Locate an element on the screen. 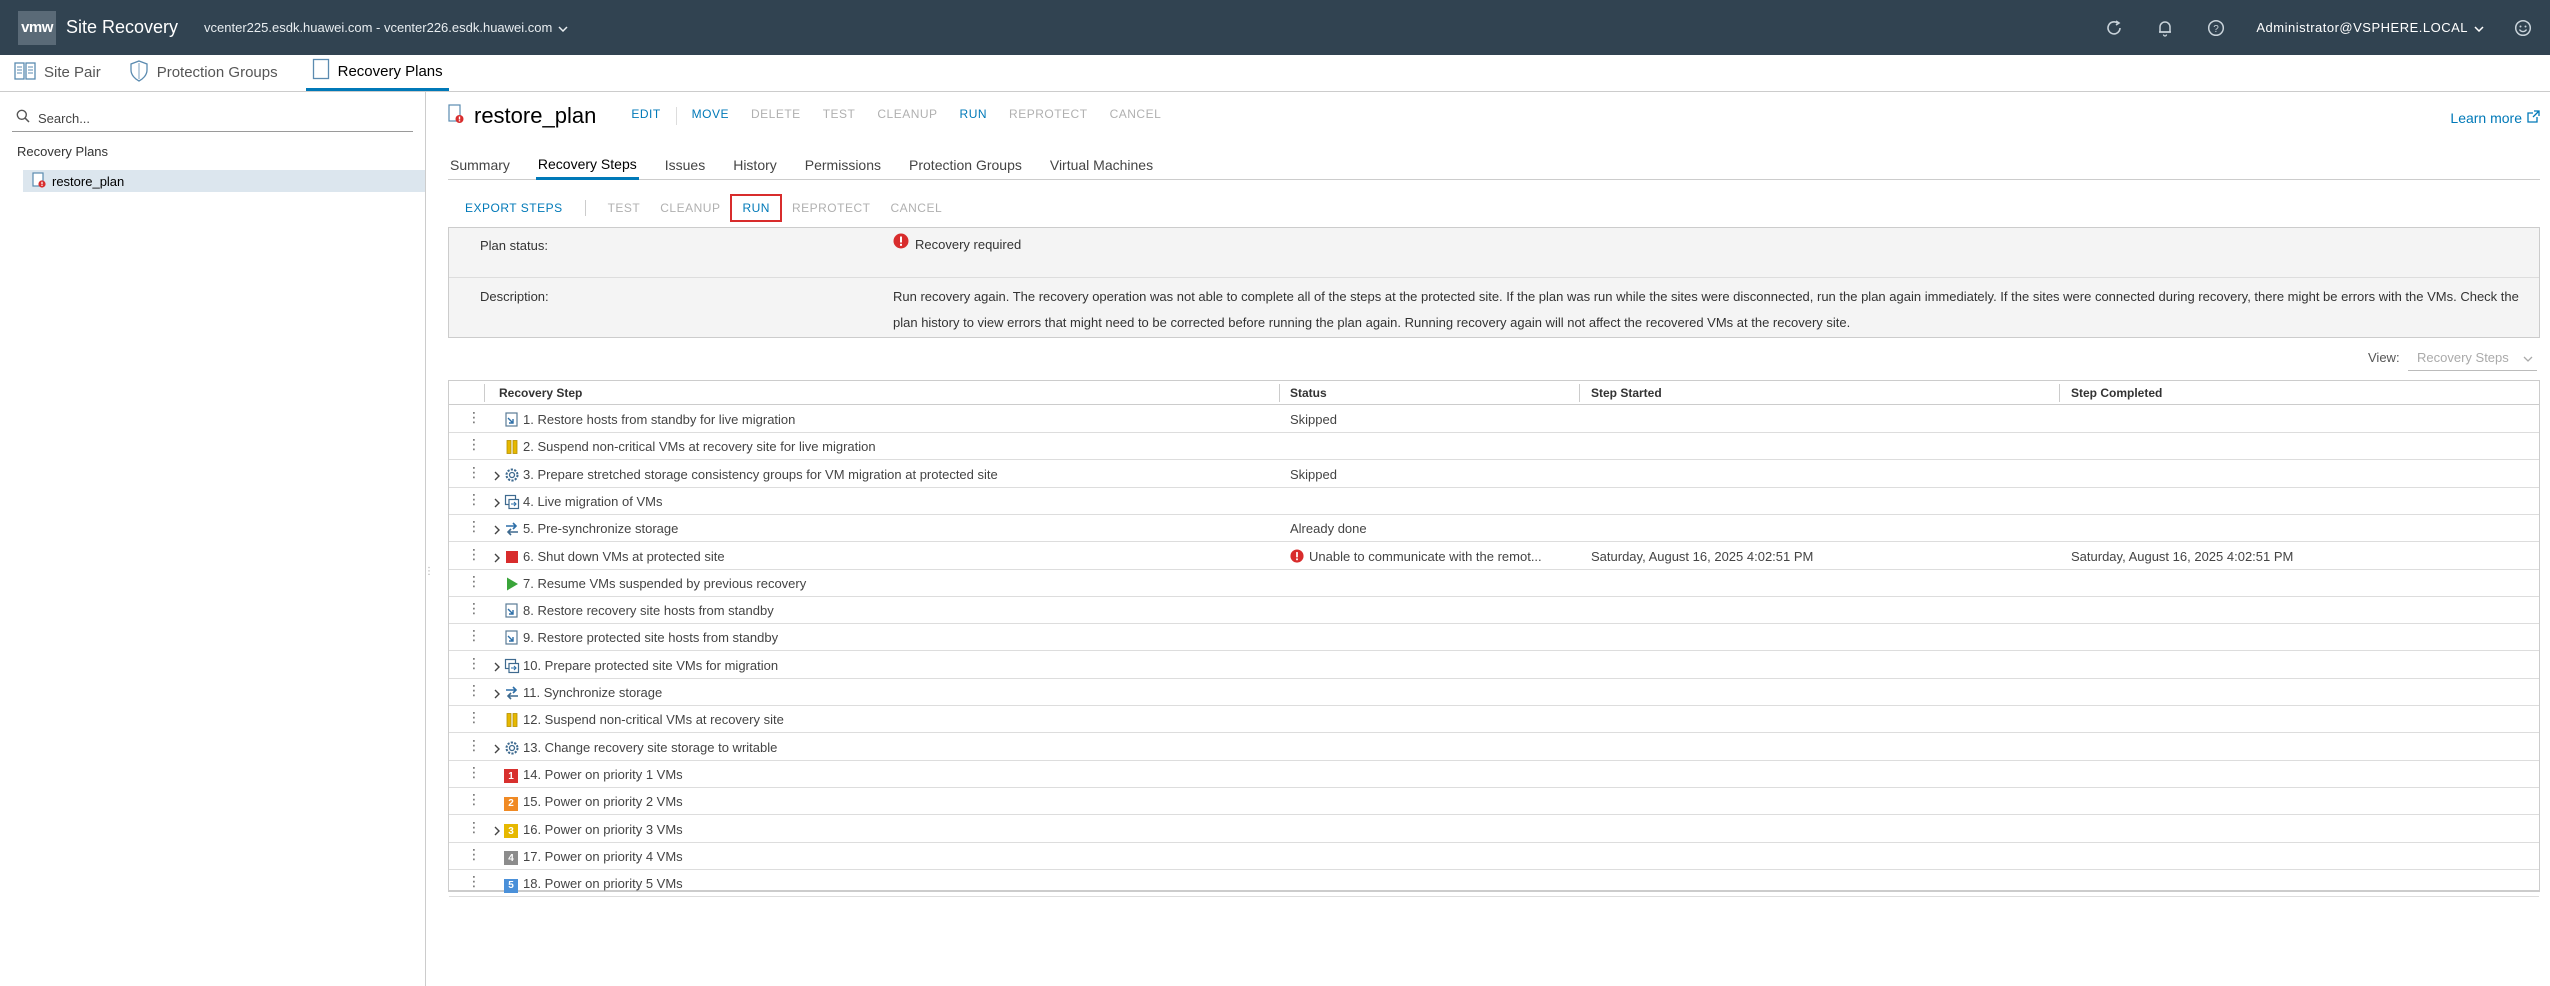 Image resolution: width=2550 pixels, height=986 pixels. tab-recovery-steps: Recovery Steps is located at coordinates (587, 165).